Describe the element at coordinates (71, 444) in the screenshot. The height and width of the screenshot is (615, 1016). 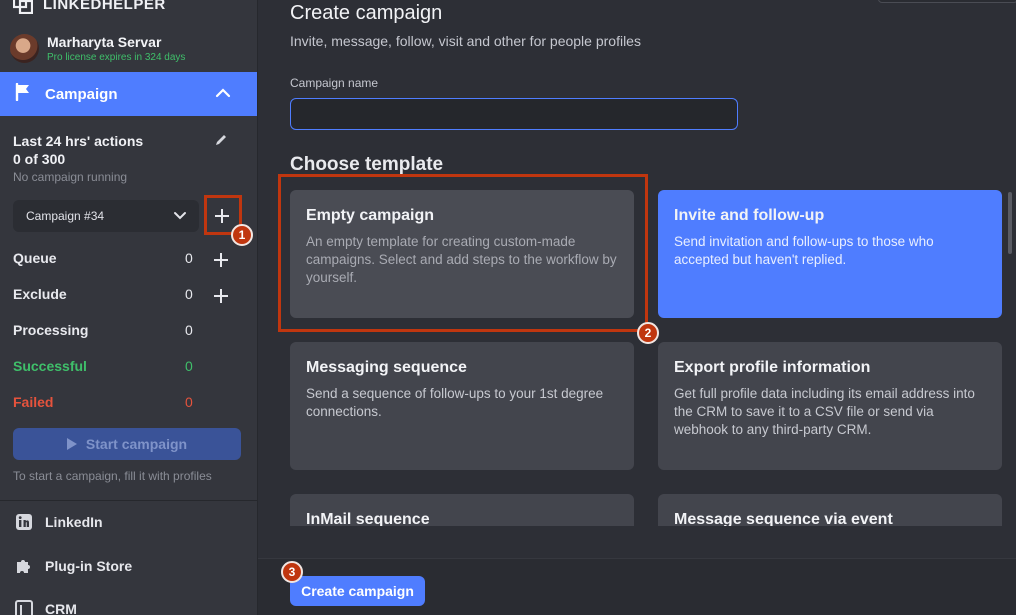
I see `play-icon` at that location.